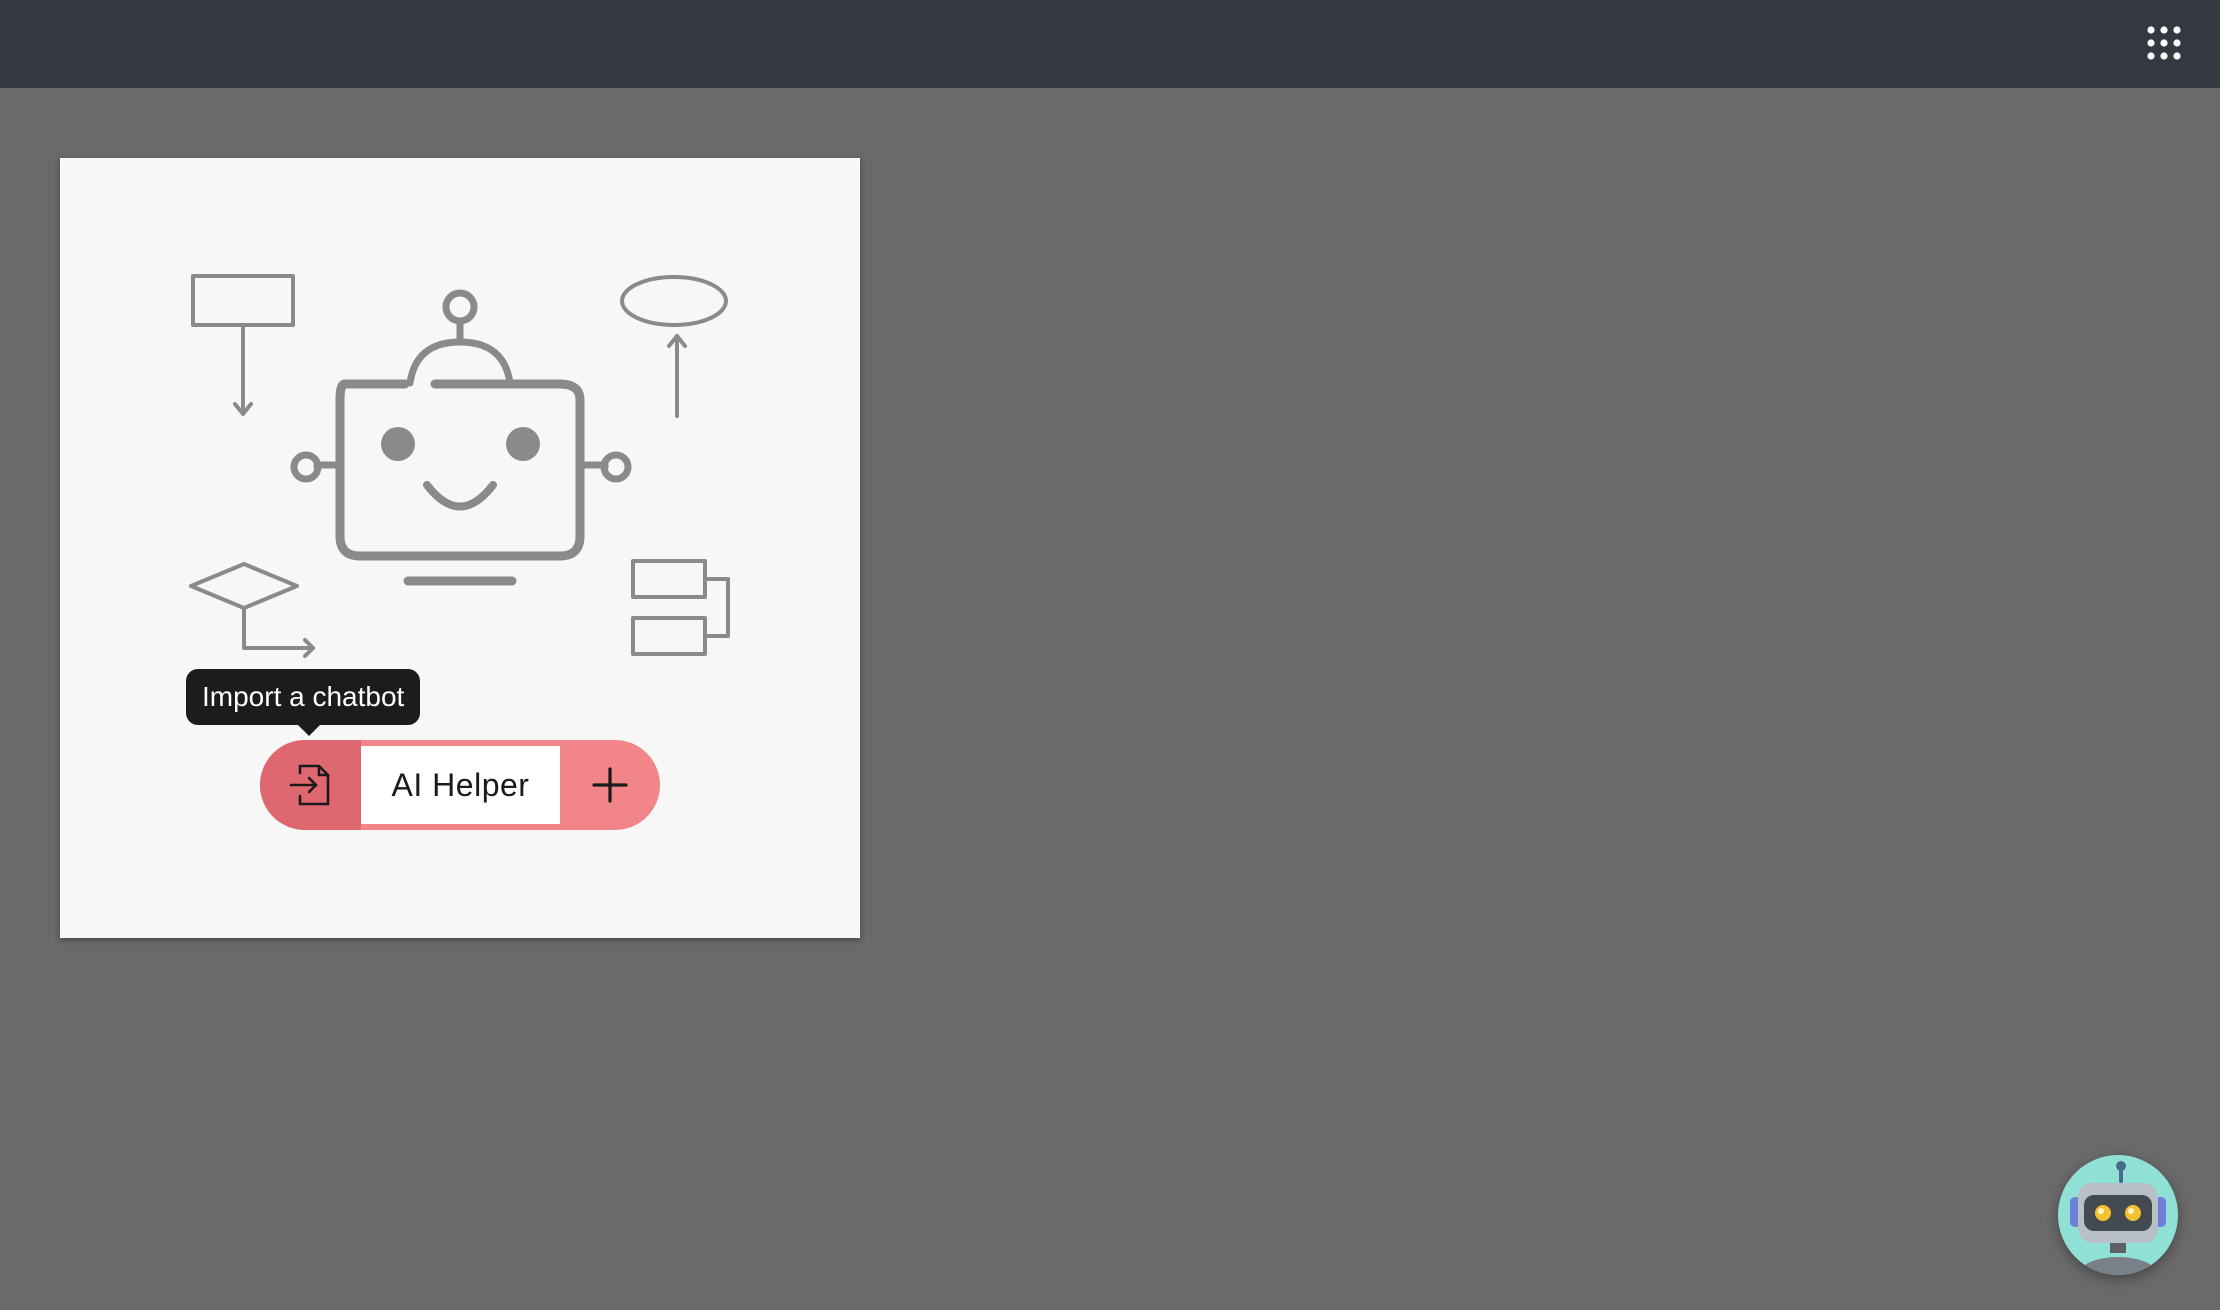  I want to click on robot-flowchart-illustration, so click(459, 466).